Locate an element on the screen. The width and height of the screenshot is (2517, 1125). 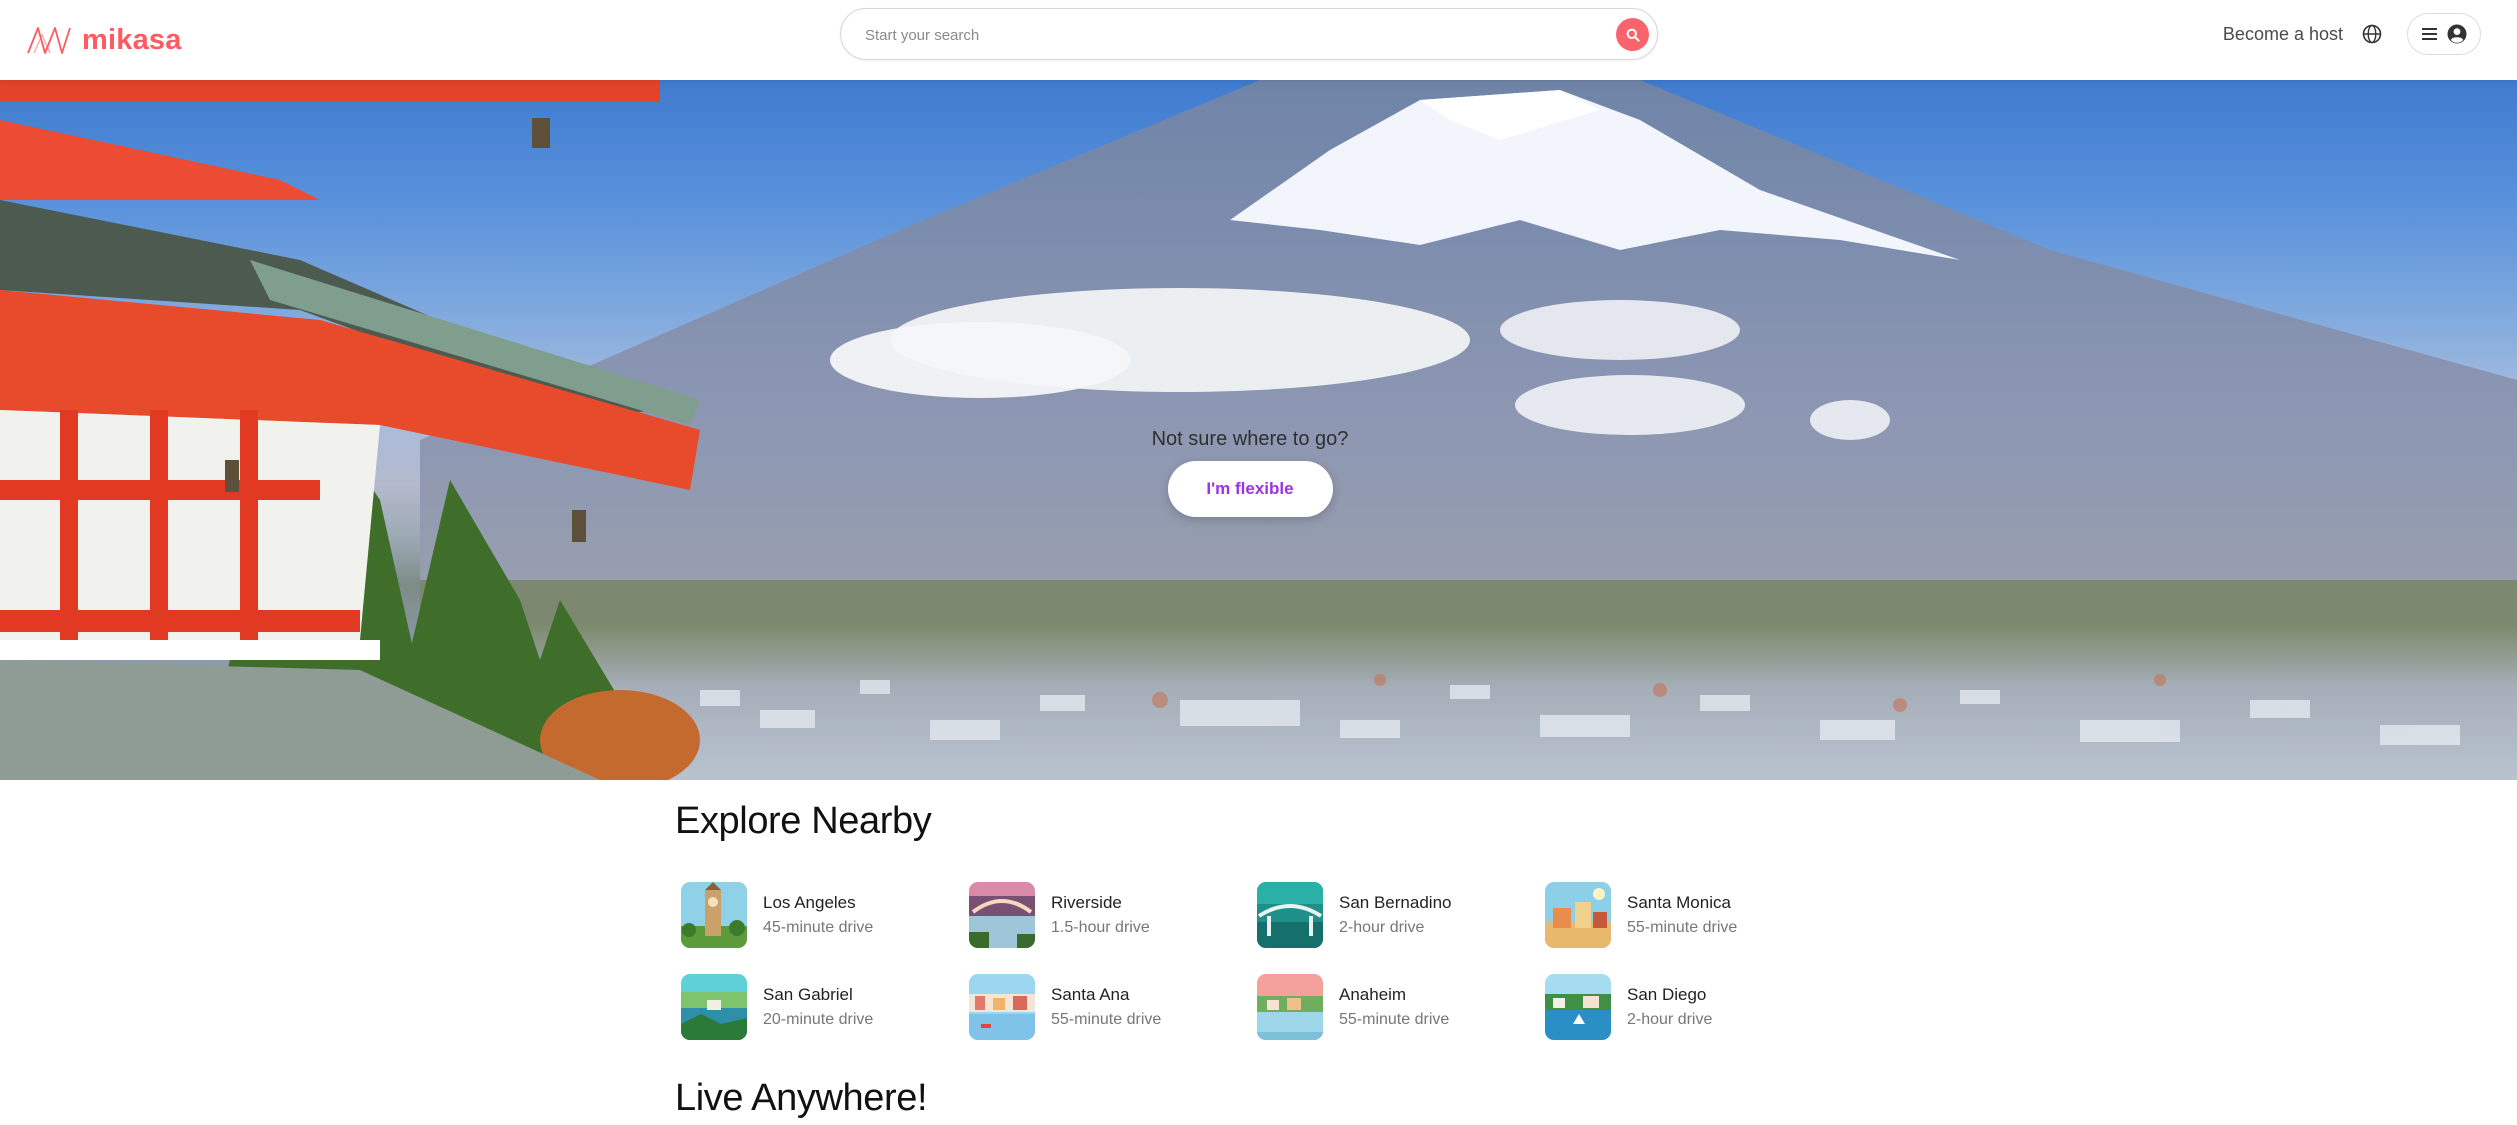
city-name: San Bernadino is located at coordinates (1395, 902).